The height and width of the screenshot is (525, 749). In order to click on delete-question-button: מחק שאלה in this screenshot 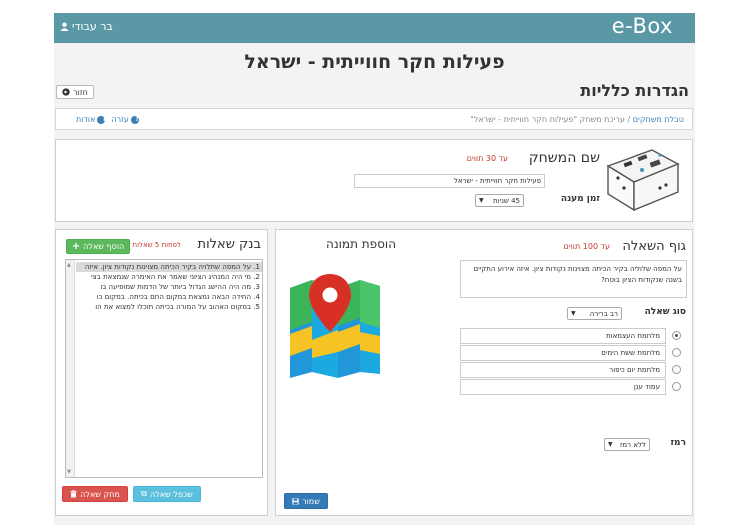, I will do `click(95, 494)`.